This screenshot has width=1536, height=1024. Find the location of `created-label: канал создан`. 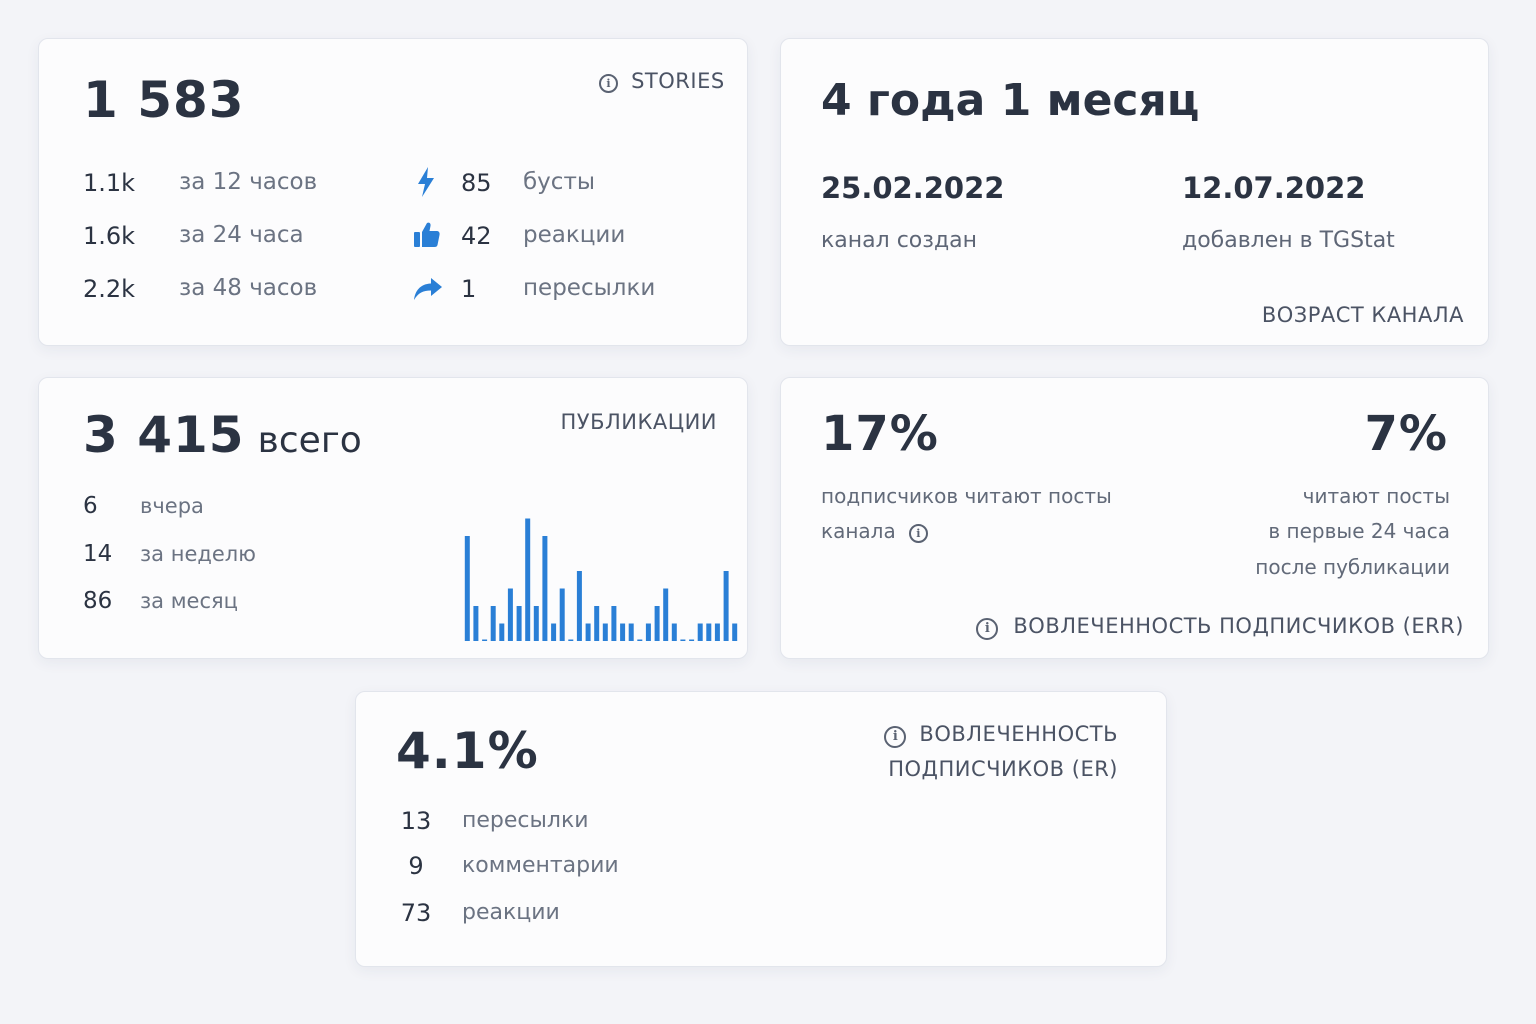

created-label: канал создан is located at coordinates (899, 240).